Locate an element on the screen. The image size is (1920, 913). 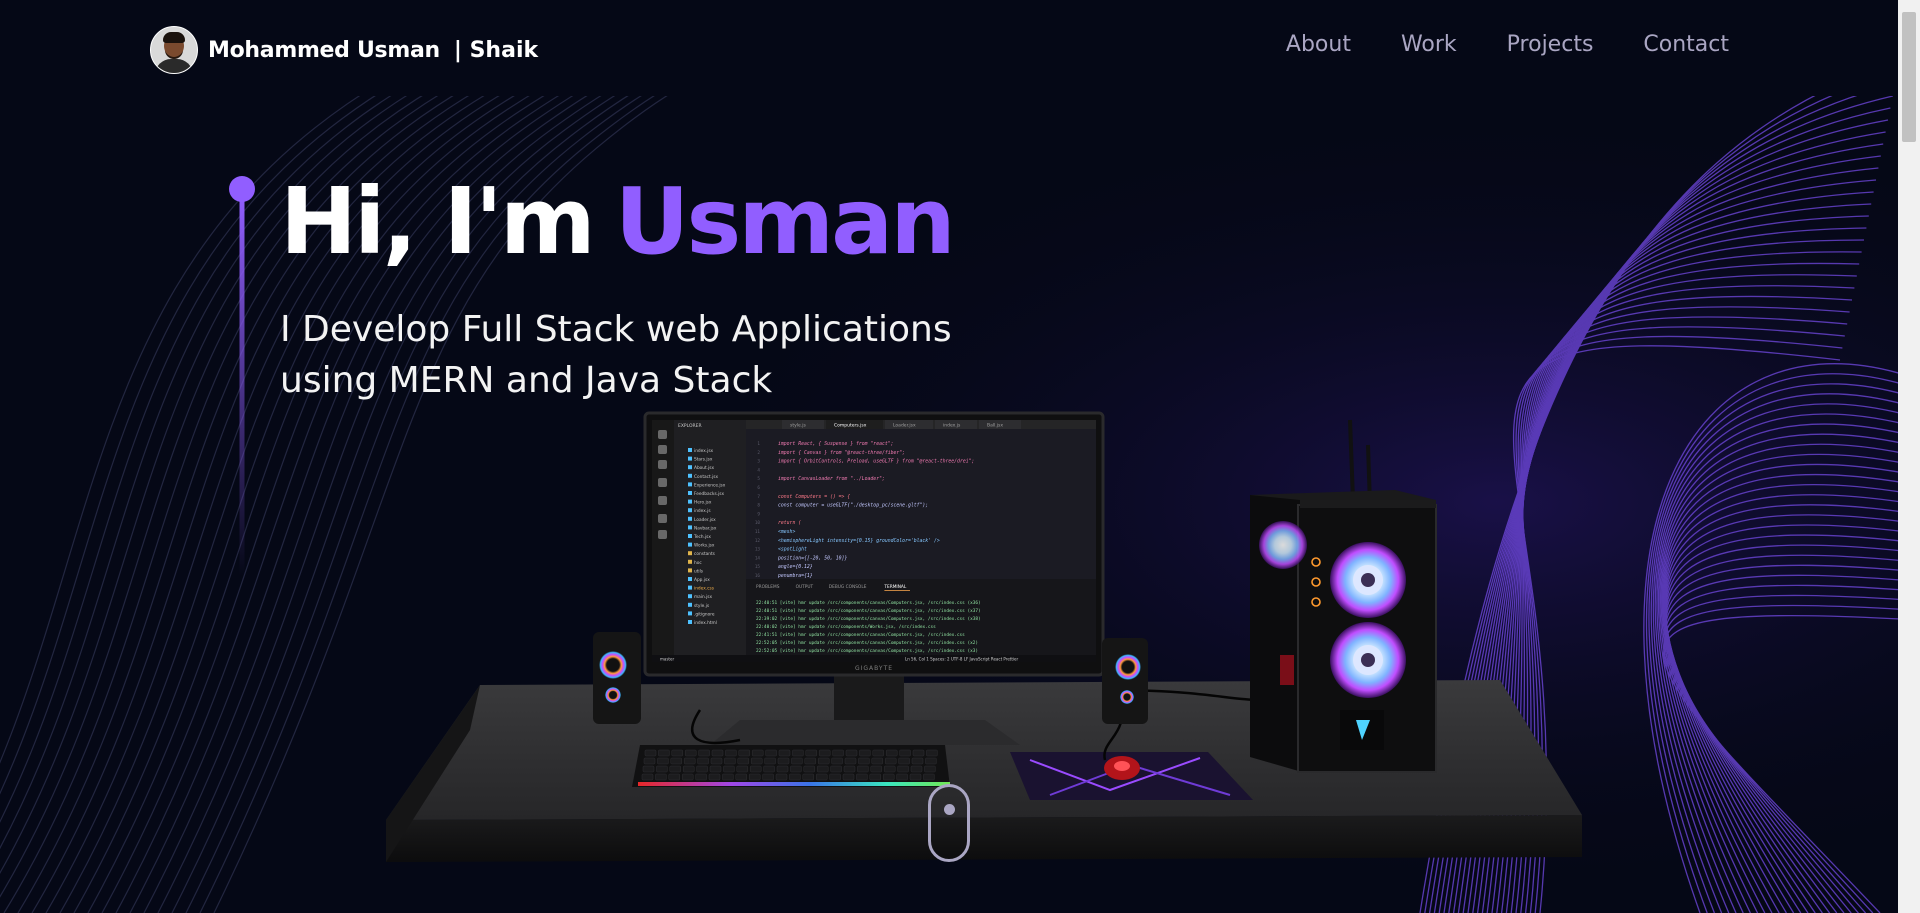
line-number: 1 is located at coordinates (758, 444).